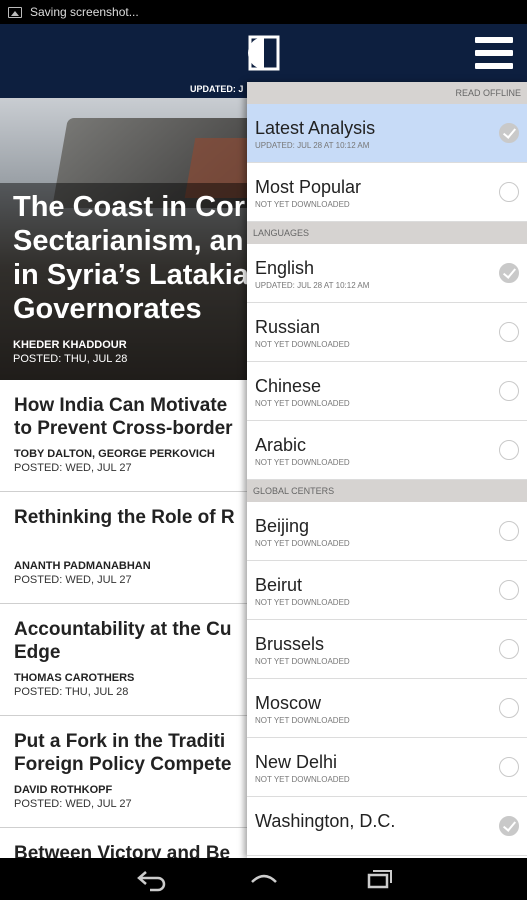  What do you see at coordinates (82, 566) in the screenshot?
I see `article-author: ANANTH PADMANABHAN` at bounding box center [82, 566].